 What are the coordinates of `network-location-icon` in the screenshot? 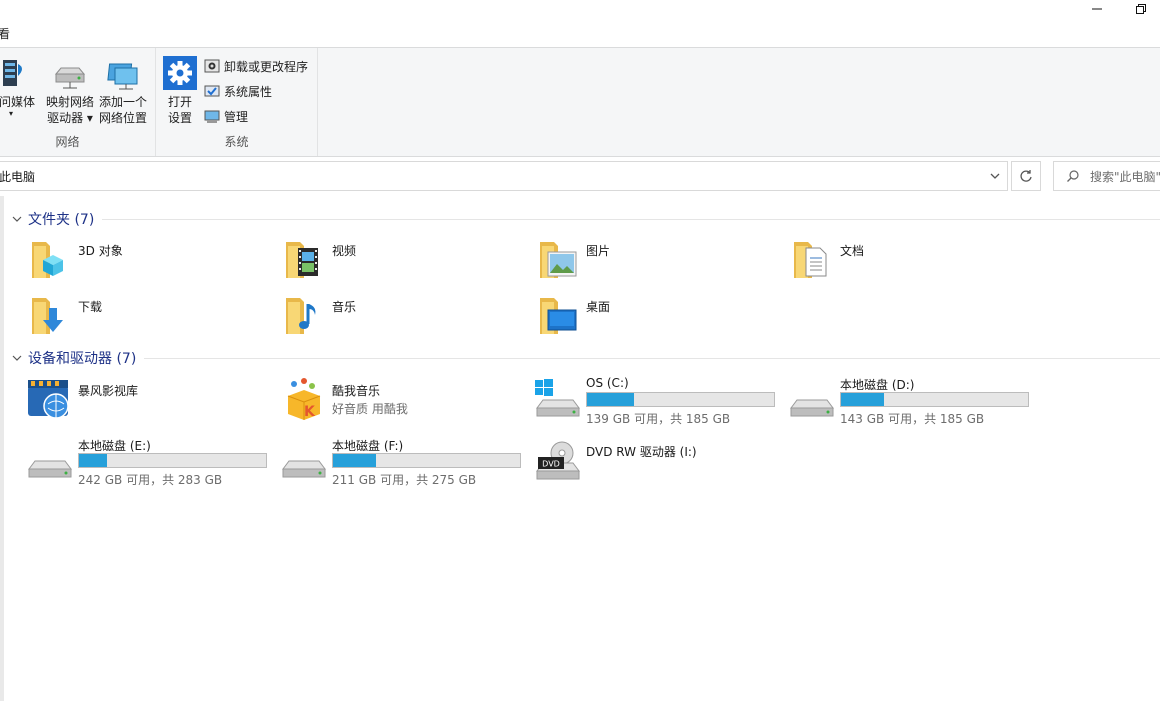 It's located at (122, 76).